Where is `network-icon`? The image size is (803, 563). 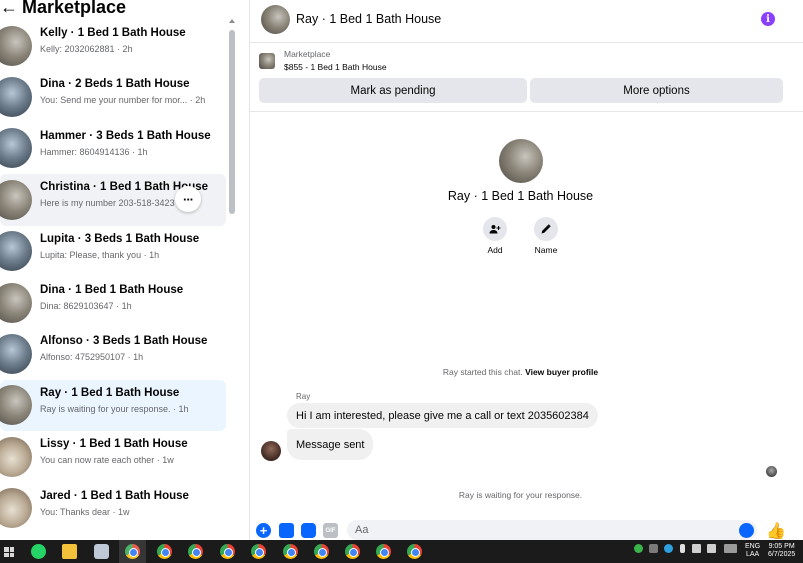
network-icon is located at coordinates (696, 548).